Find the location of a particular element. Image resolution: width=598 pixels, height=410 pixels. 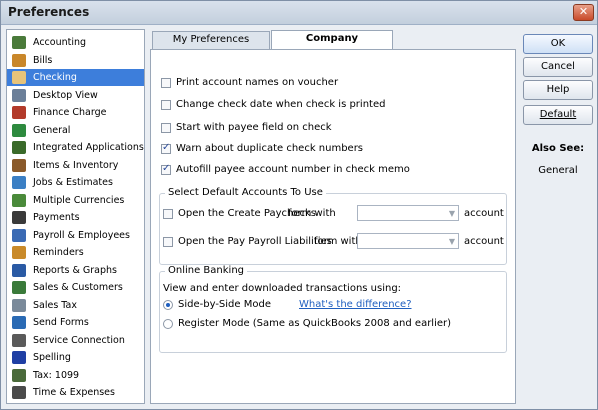

sidebar-item-bills: Bills is located at coordinates (75, 60).